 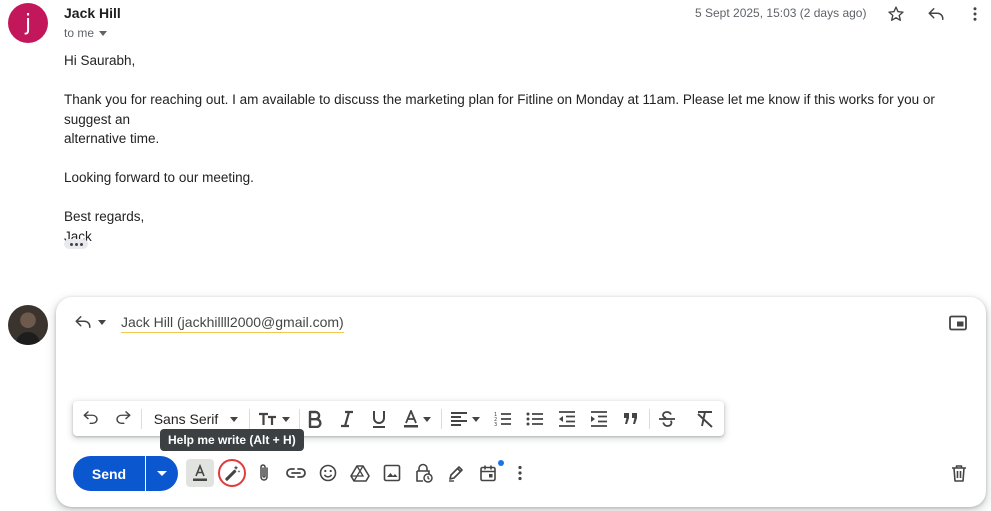 I want to click on pop-out-icon, so click(x=958, y=323).